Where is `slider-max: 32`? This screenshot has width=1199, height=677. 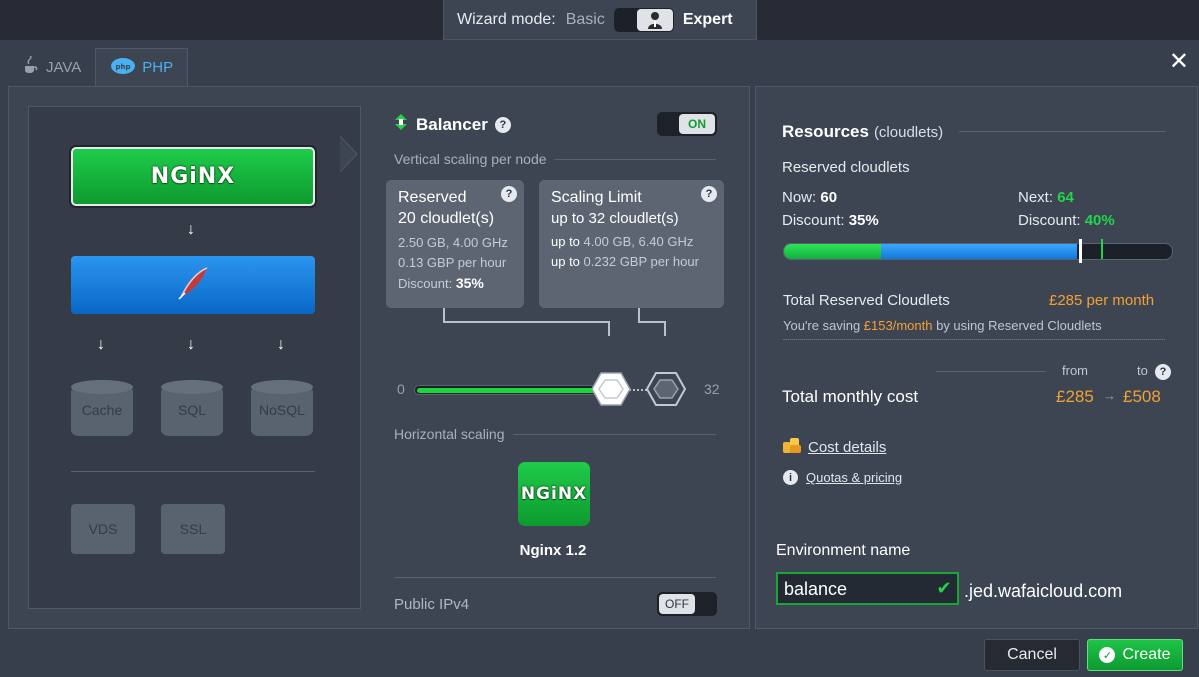
slider-max: 32 is located at coordinates (712, 389).